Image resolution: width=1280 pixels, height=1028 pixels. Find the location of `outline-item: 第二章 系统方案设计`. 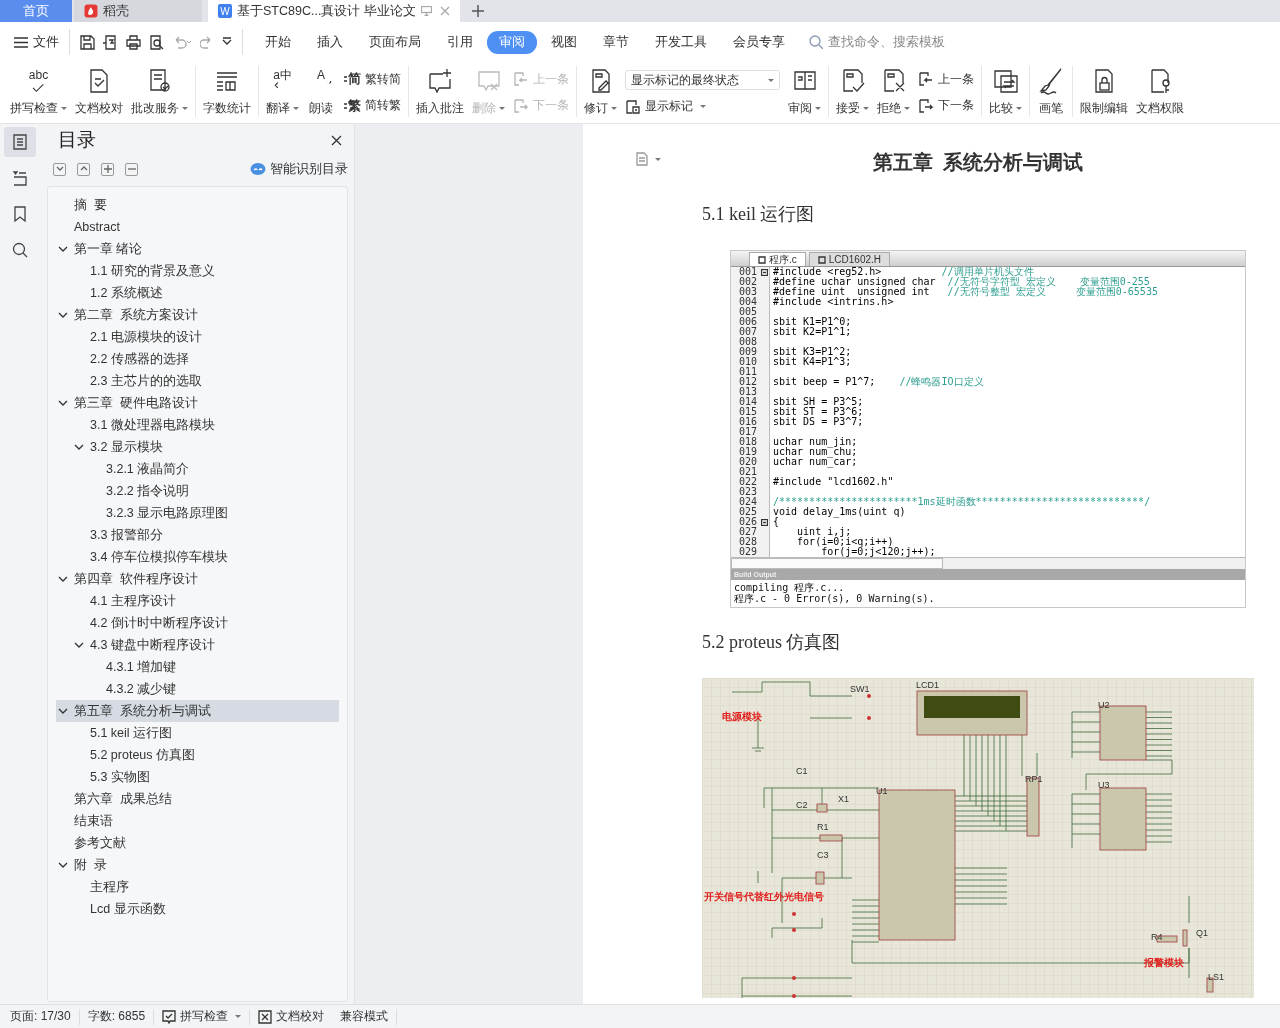

outline-item: 第二章 系统方案设计 is located at coordinates (197, 315).